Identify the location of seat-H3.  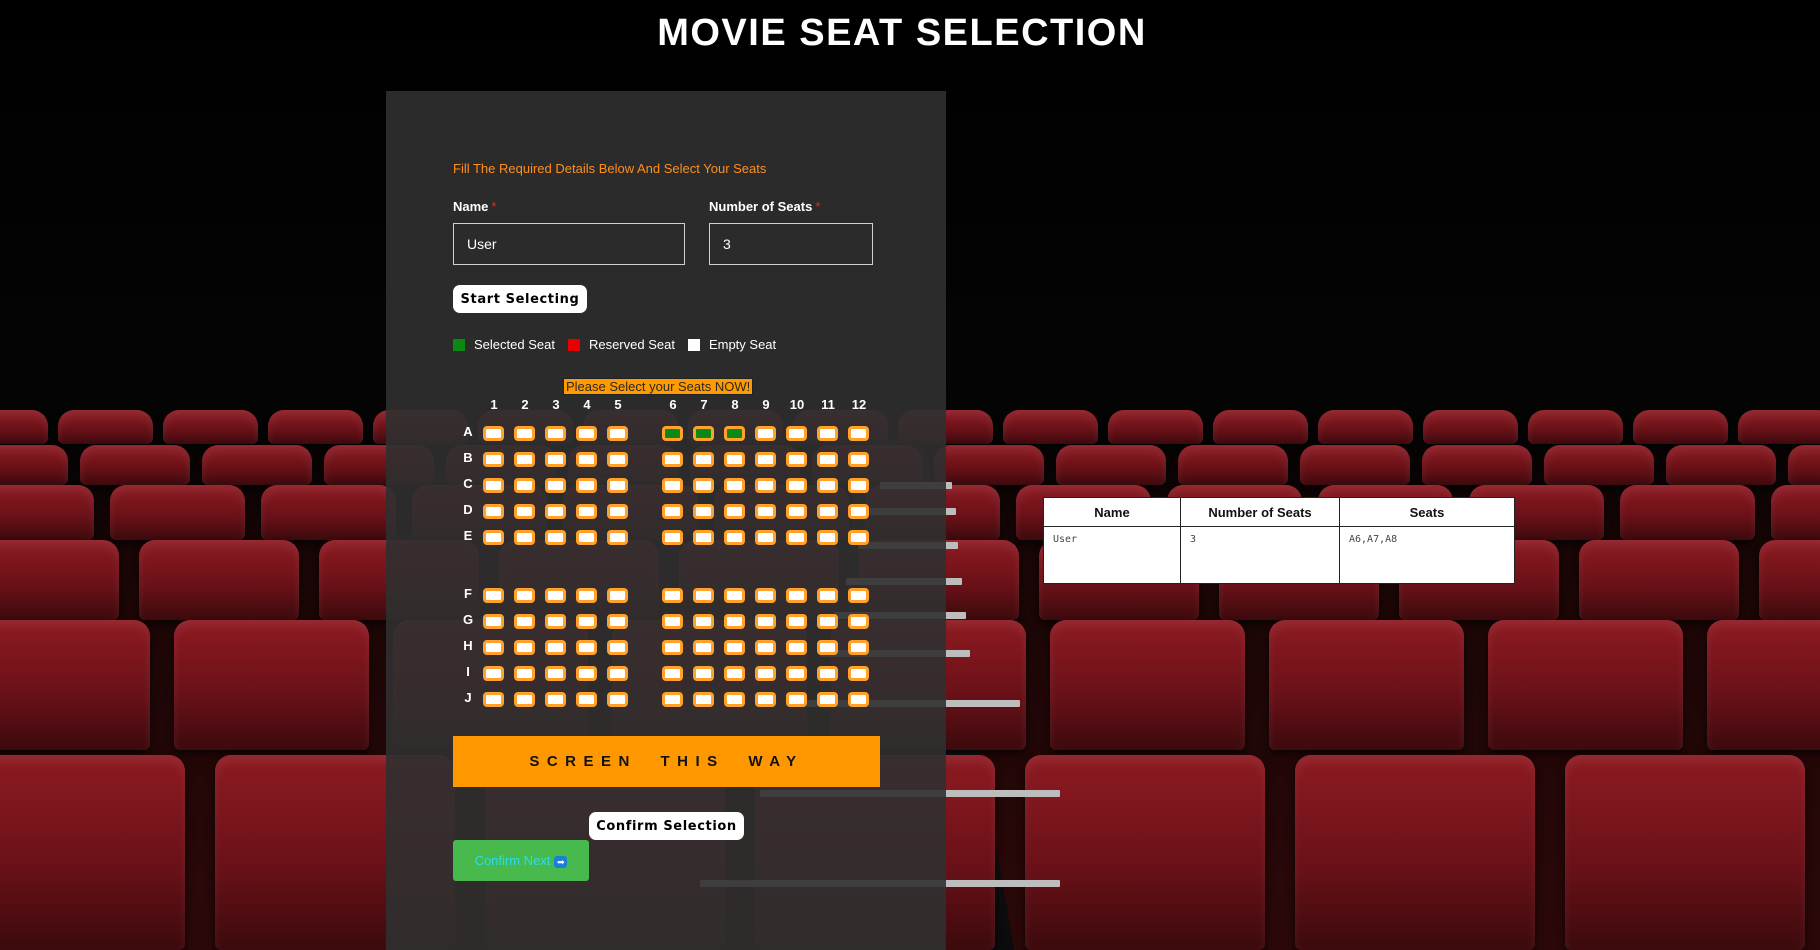
(555, 647).